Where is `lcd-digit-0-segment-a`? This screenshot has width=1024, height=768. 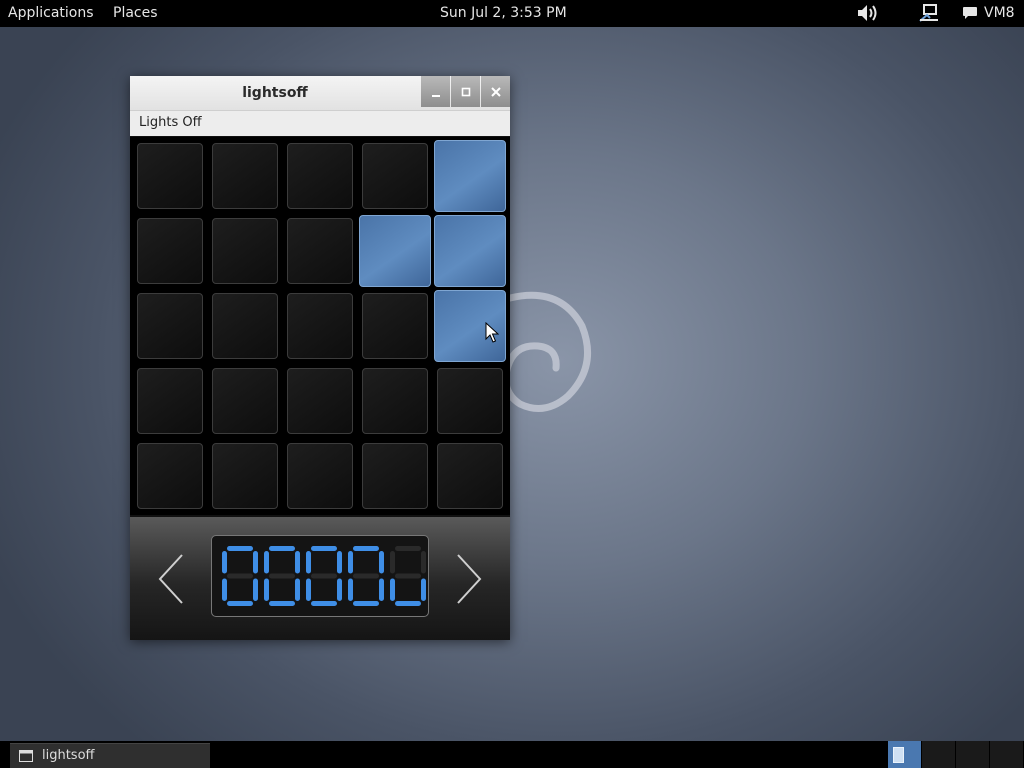 lcd-digit-0-segment-a is located at coordinates (240, 548).